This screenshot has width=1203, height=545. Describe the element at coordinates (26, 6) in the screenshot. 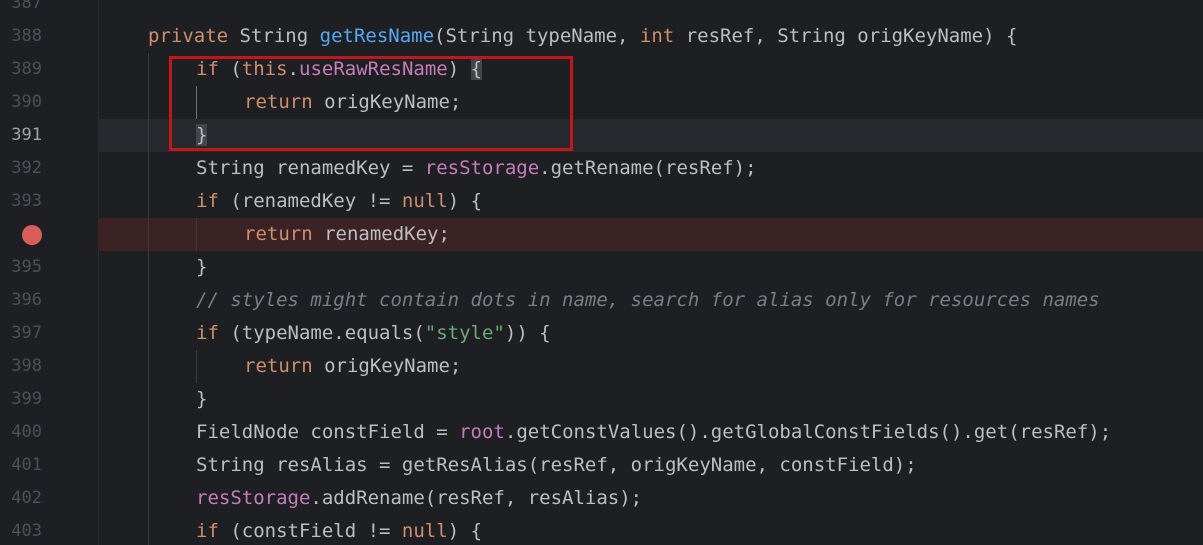

I see `line-number: 387` at that location.